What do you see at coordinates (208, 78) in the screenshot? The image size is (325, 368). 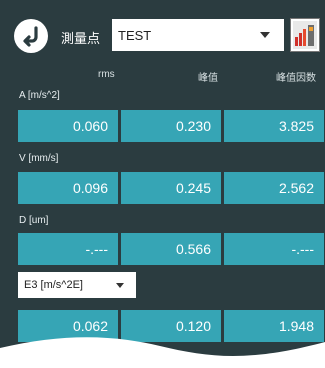 I see `column-header-peak: 峰值` at bounding box center [208, 78].